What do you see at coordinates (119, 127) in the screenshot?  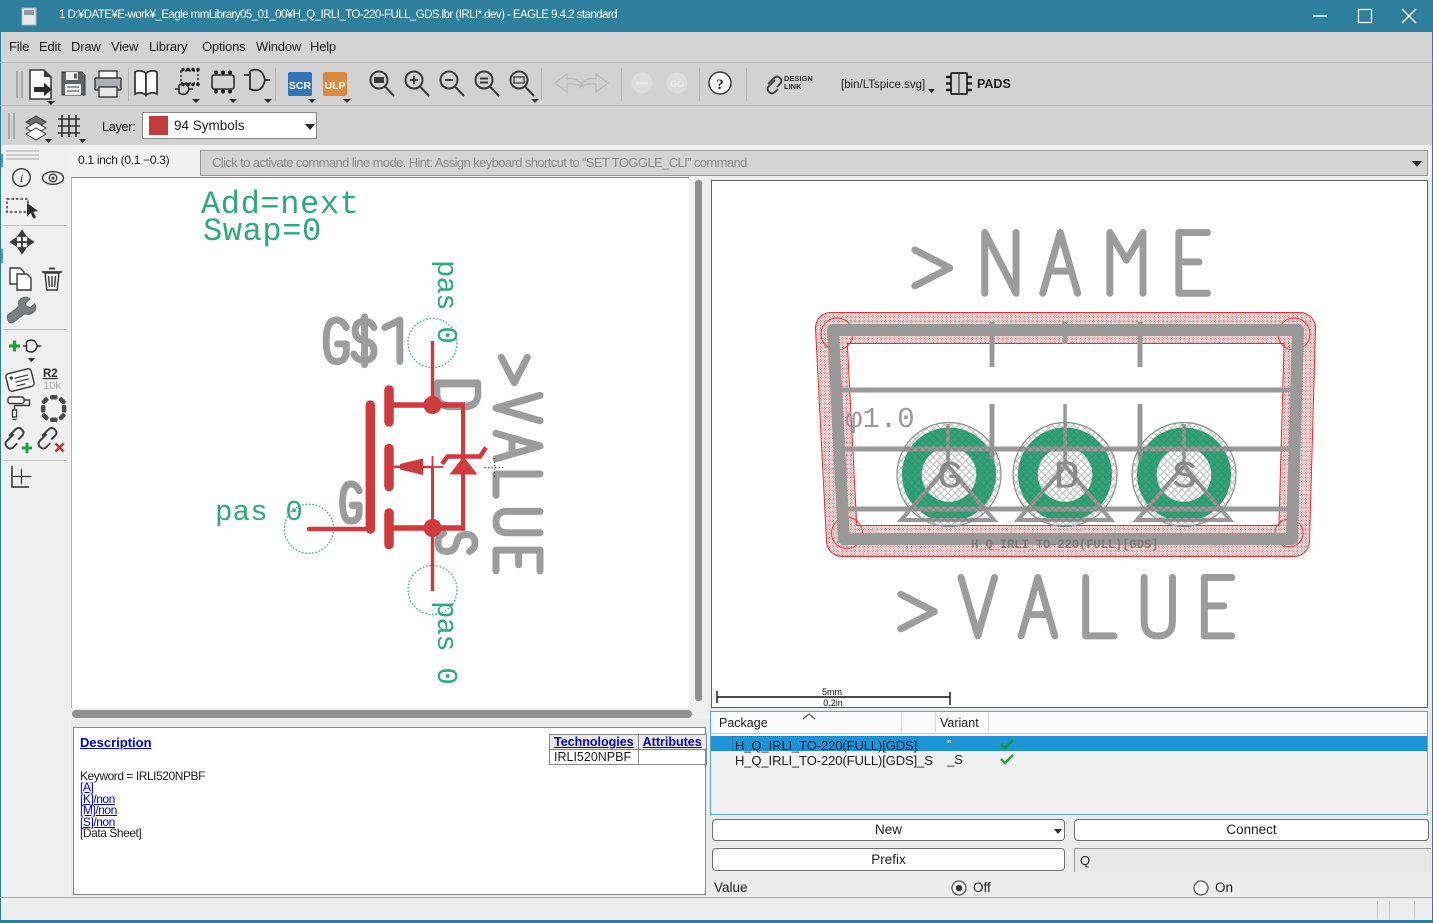 I see `svg-text: Layer:` at bounding box center [119, 127].